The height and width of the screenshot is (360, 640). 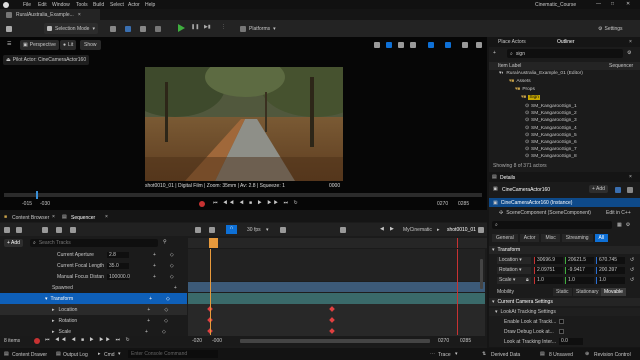 What do you see at coordinates (618, 190) in the screenshot?
I see `blueprint-icon` at bounding box center [618, 190].